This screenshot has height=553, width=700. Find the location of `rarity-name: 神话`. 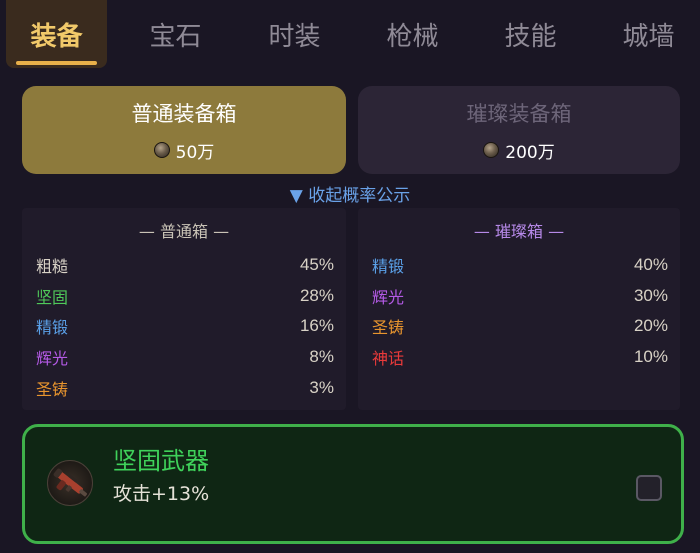

rarity-name: 神话 is located at coordinates (388, 358).